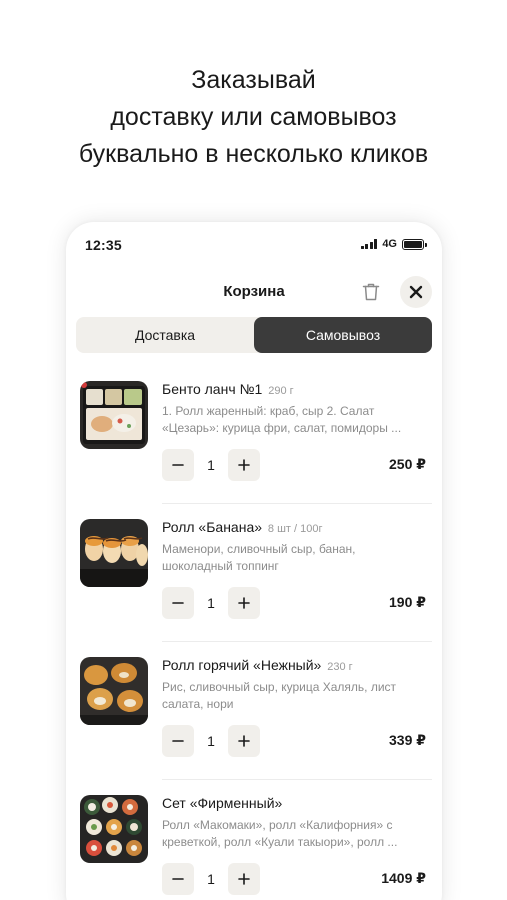 The width and height of the screenshot is (507, 900). I want to click on item-price: 190 ₽, so click(407, 602).